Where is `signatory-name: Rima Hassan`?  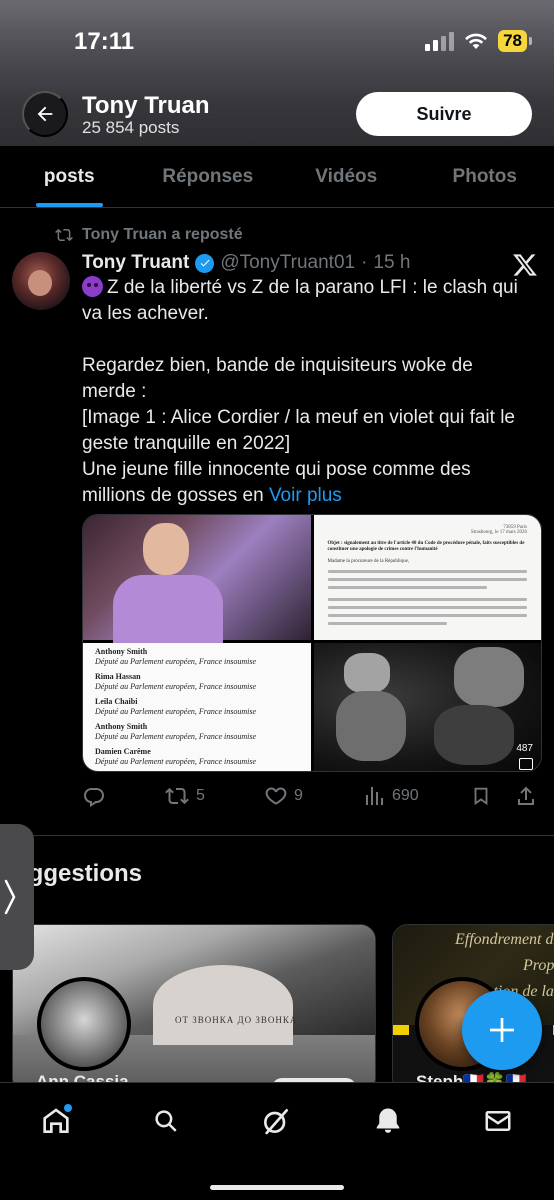
signatory-name: Rima Hassan is located at coordinates (118, 676).